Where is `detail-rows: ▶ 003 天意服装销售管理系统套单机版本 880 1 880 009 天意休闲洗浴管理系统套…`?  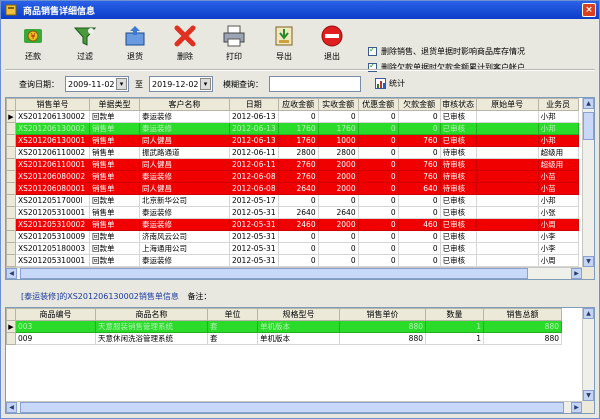 detail-rows: ▶ 003 天意服装销售管理系统套单机版本 880 1 880 009 天意休闲洗浴管理系统套… is located at coordinates (284, 332).